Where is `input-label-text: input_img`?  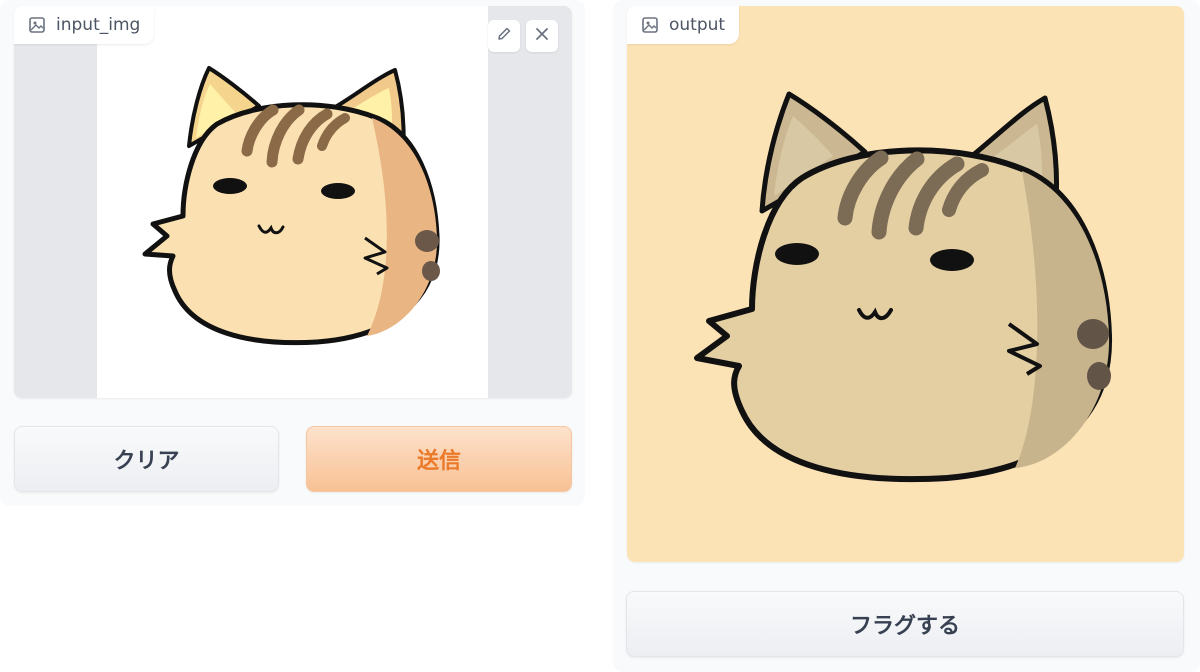
input-label-text: input_img is located at coordinates (98, 25).